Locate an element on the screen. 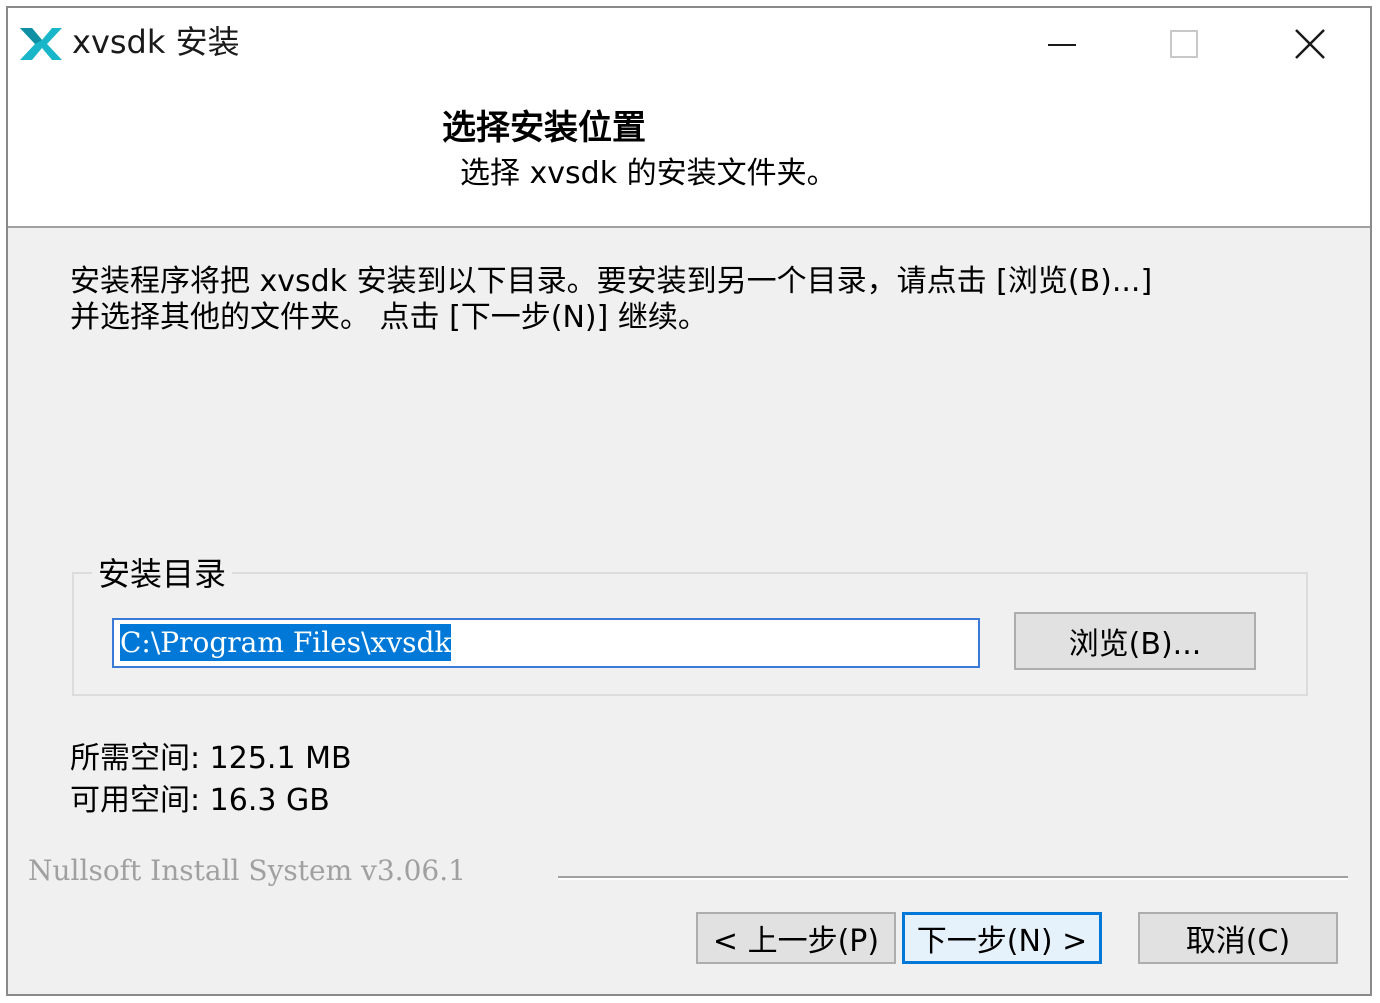  next-button: 下一步(N) > is located at coordinates (1002, 938).